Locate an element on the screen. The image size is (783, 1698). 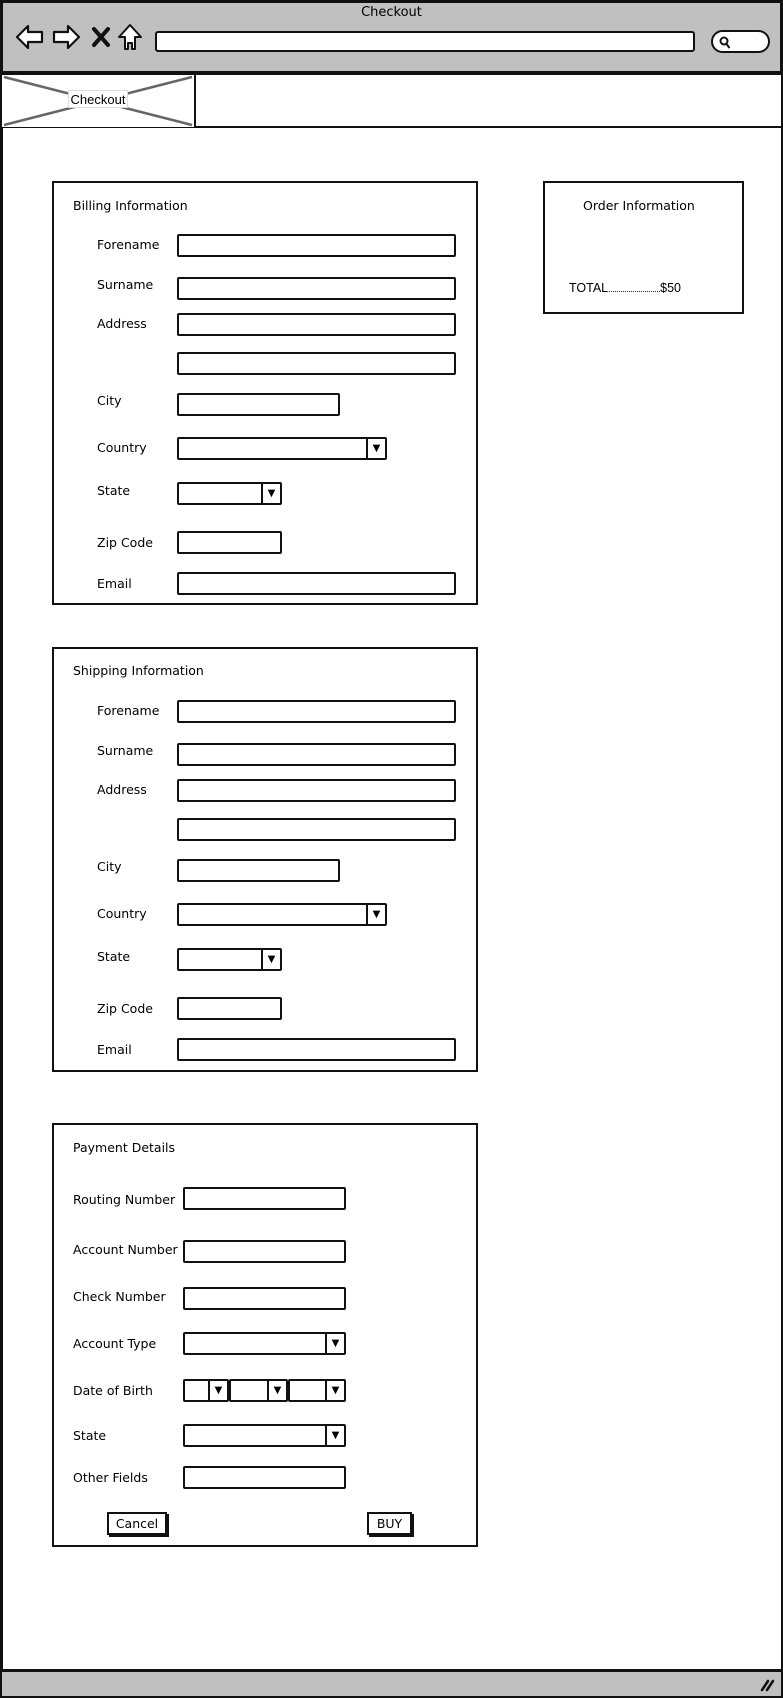
routing-number-label: Routing Number is located at coordinates (124, 1199).